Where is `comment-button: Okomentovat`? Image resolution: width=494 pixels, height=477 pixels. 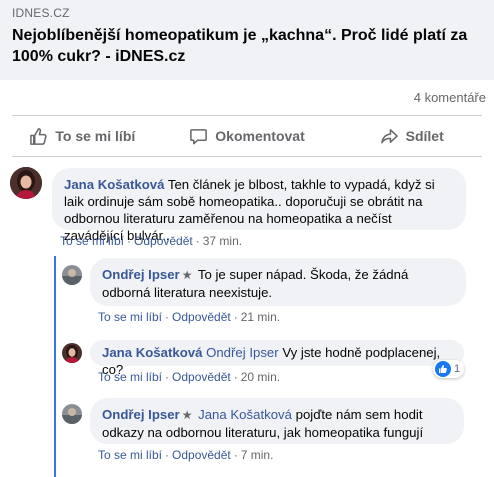
comment-button: Okomentovat is located at coordinates (247, 136).